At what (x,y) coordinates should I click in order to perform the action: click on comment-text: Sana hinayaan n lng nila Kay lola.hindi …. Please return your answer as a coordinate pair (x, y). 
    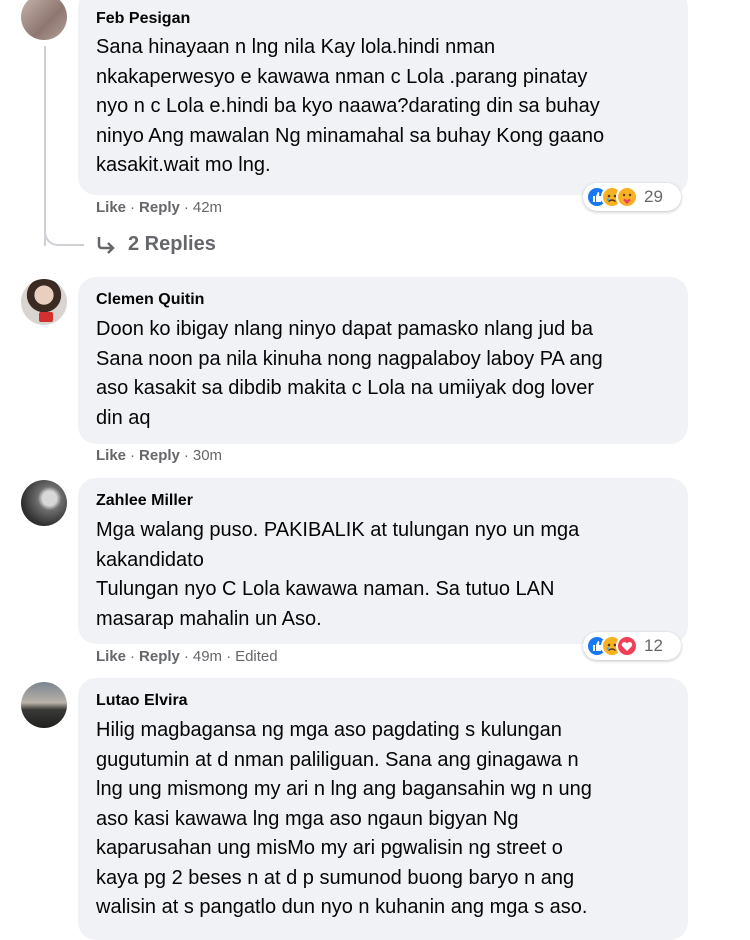
    Looking at the image, I should click on (350, 106).